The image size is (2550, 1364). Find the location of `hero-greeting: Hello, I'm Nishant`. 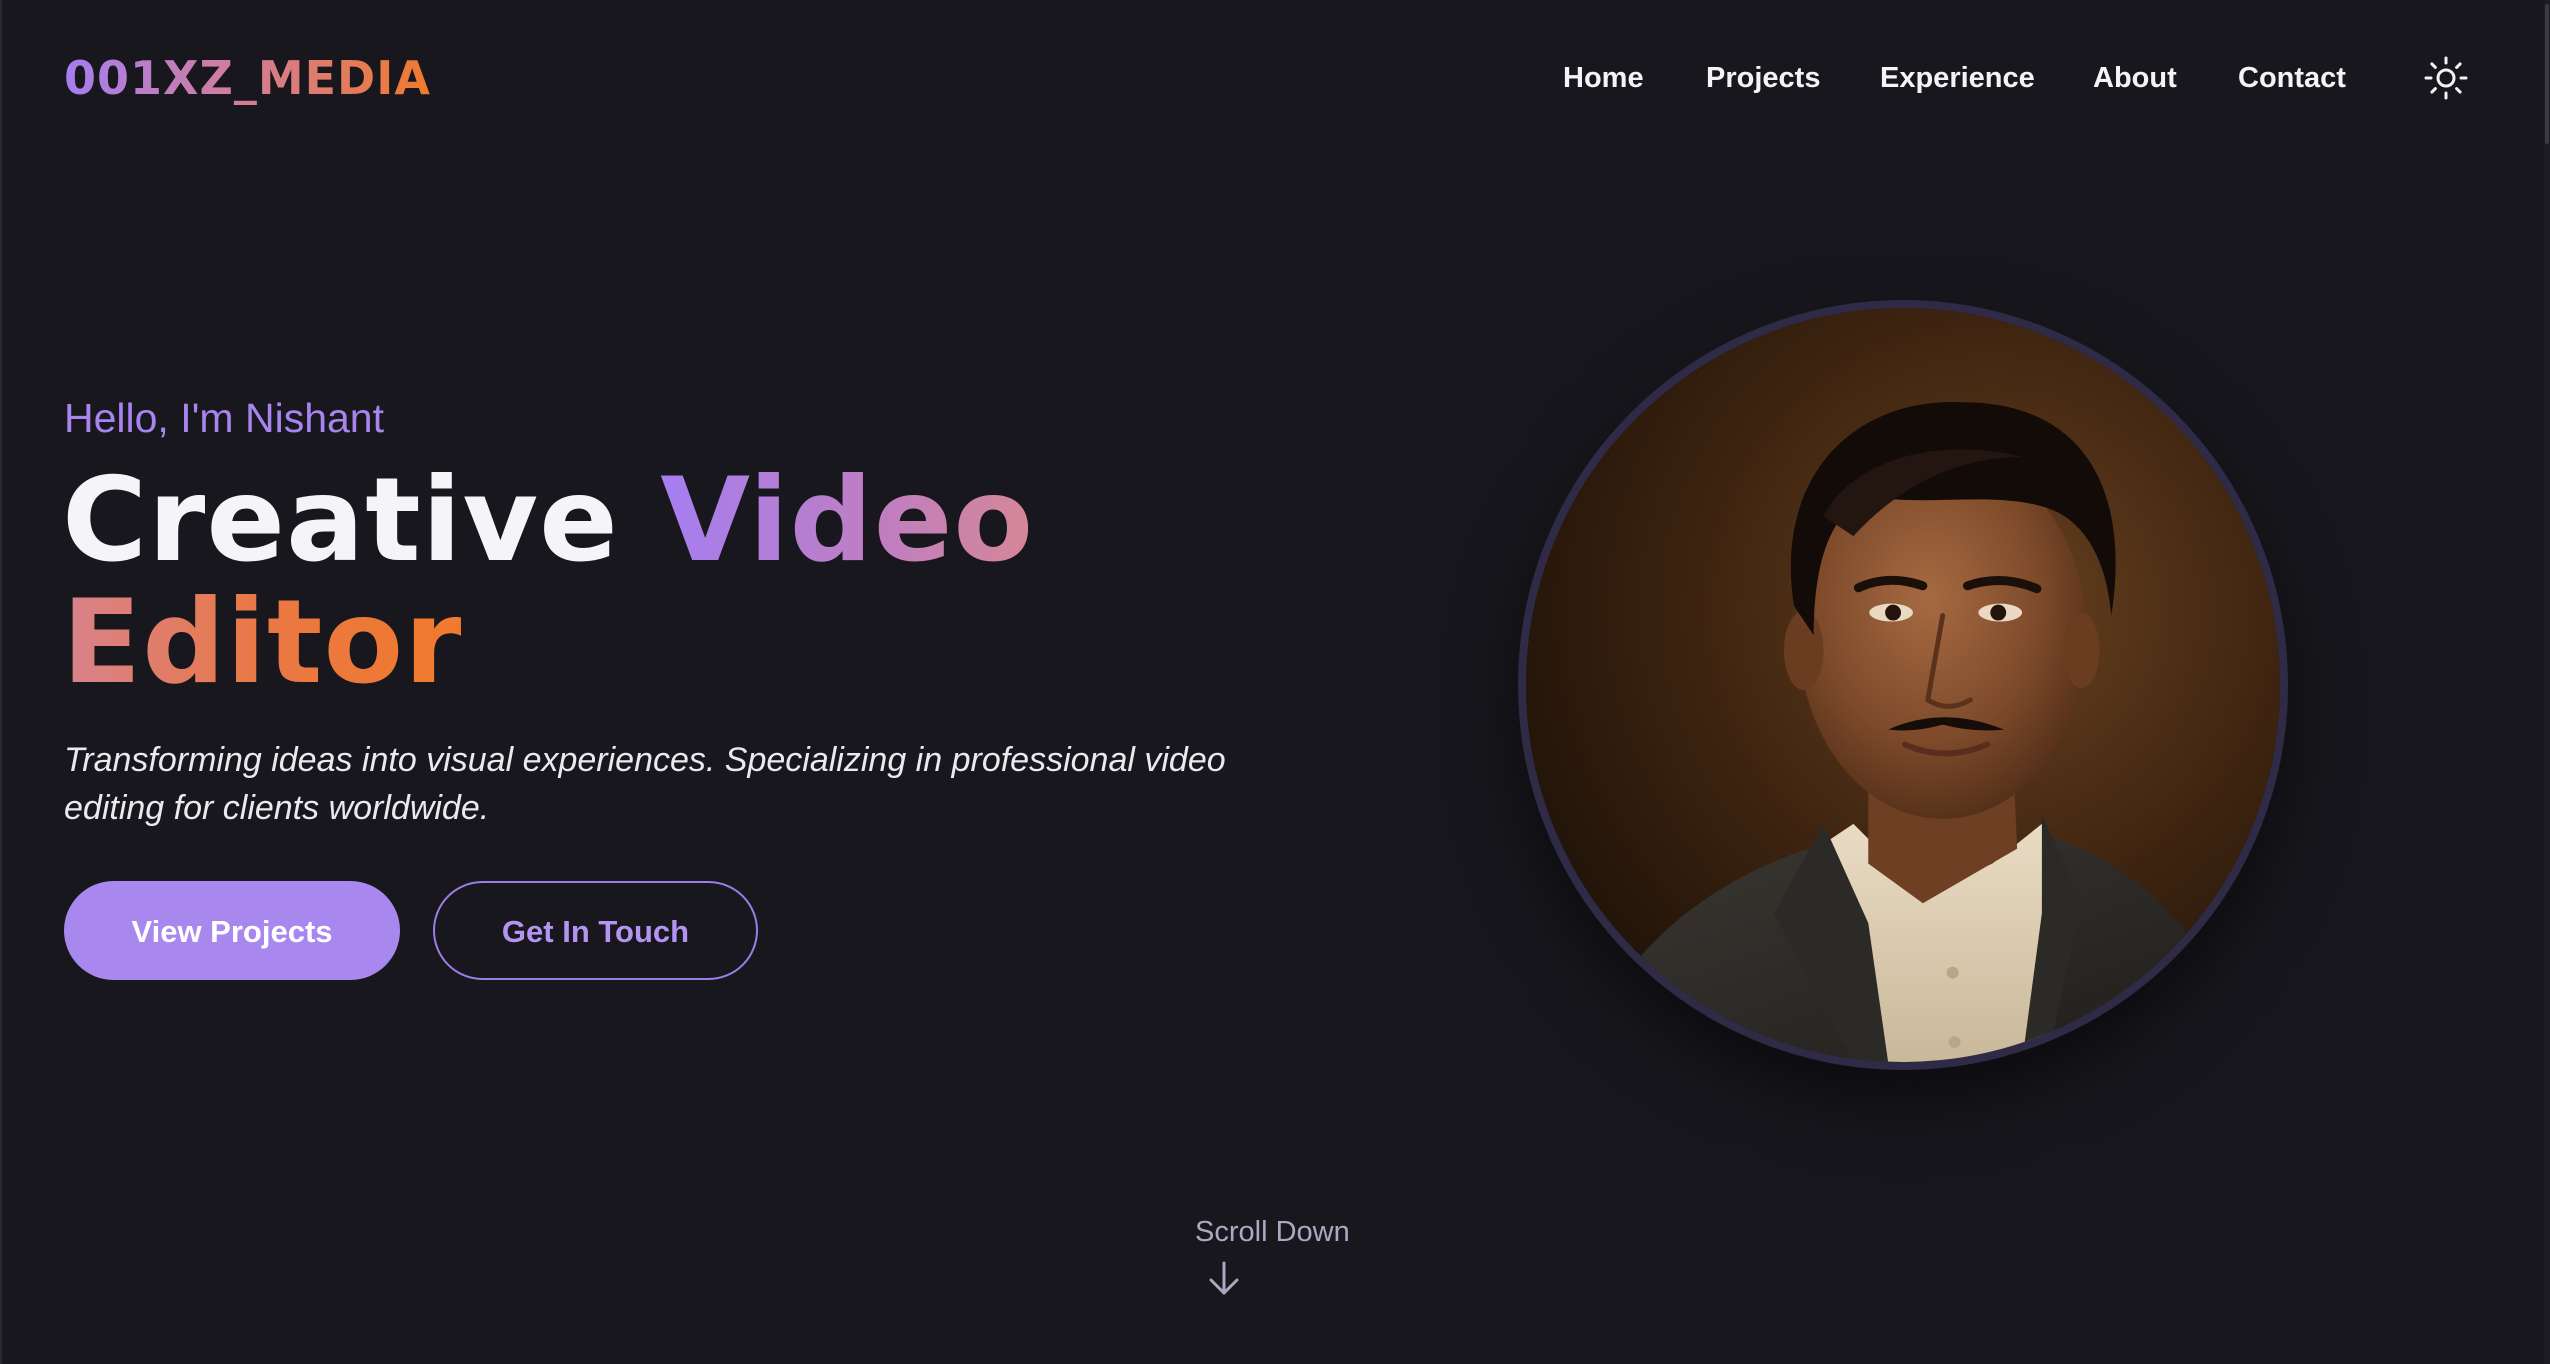

hero-greeting: Hello, I'm Nishant is located at coordinates (224, 418).